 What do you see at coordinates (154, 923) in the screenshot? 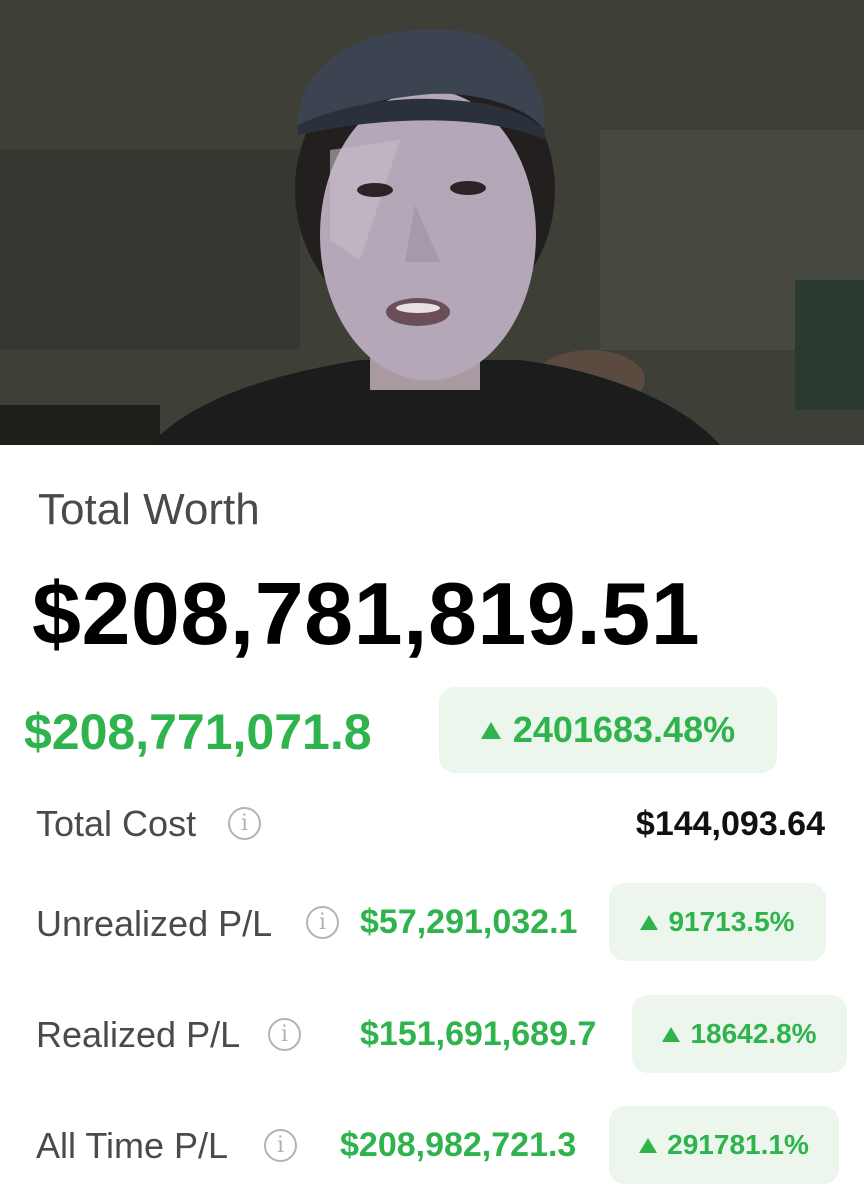
I see `unrealized-pl-label: Unrealized P/L` at bounding box center [154, 923].